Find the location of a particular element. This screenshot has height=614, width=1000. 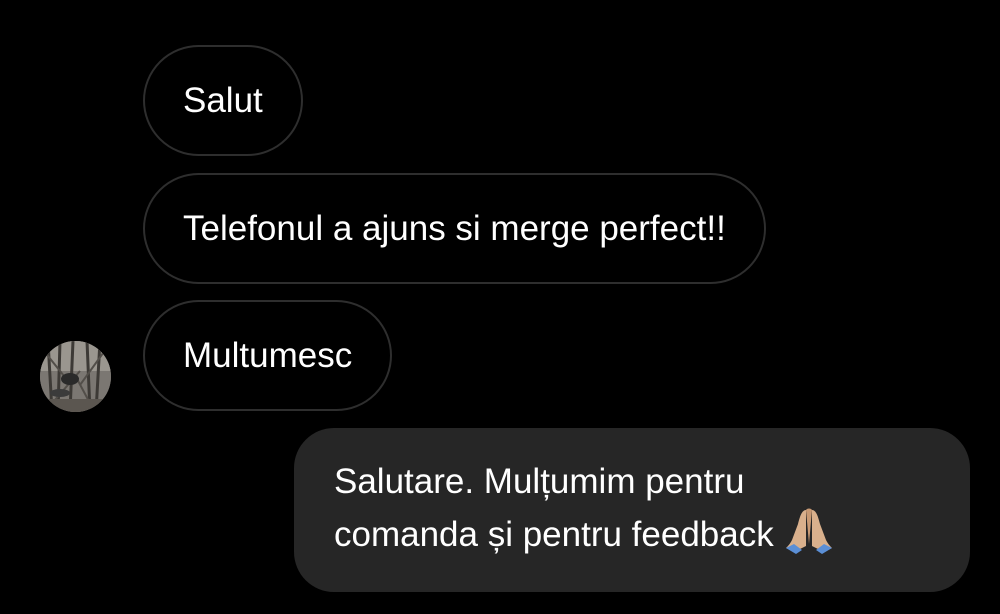

message-text: Salut is located at coordinates (223, 100).